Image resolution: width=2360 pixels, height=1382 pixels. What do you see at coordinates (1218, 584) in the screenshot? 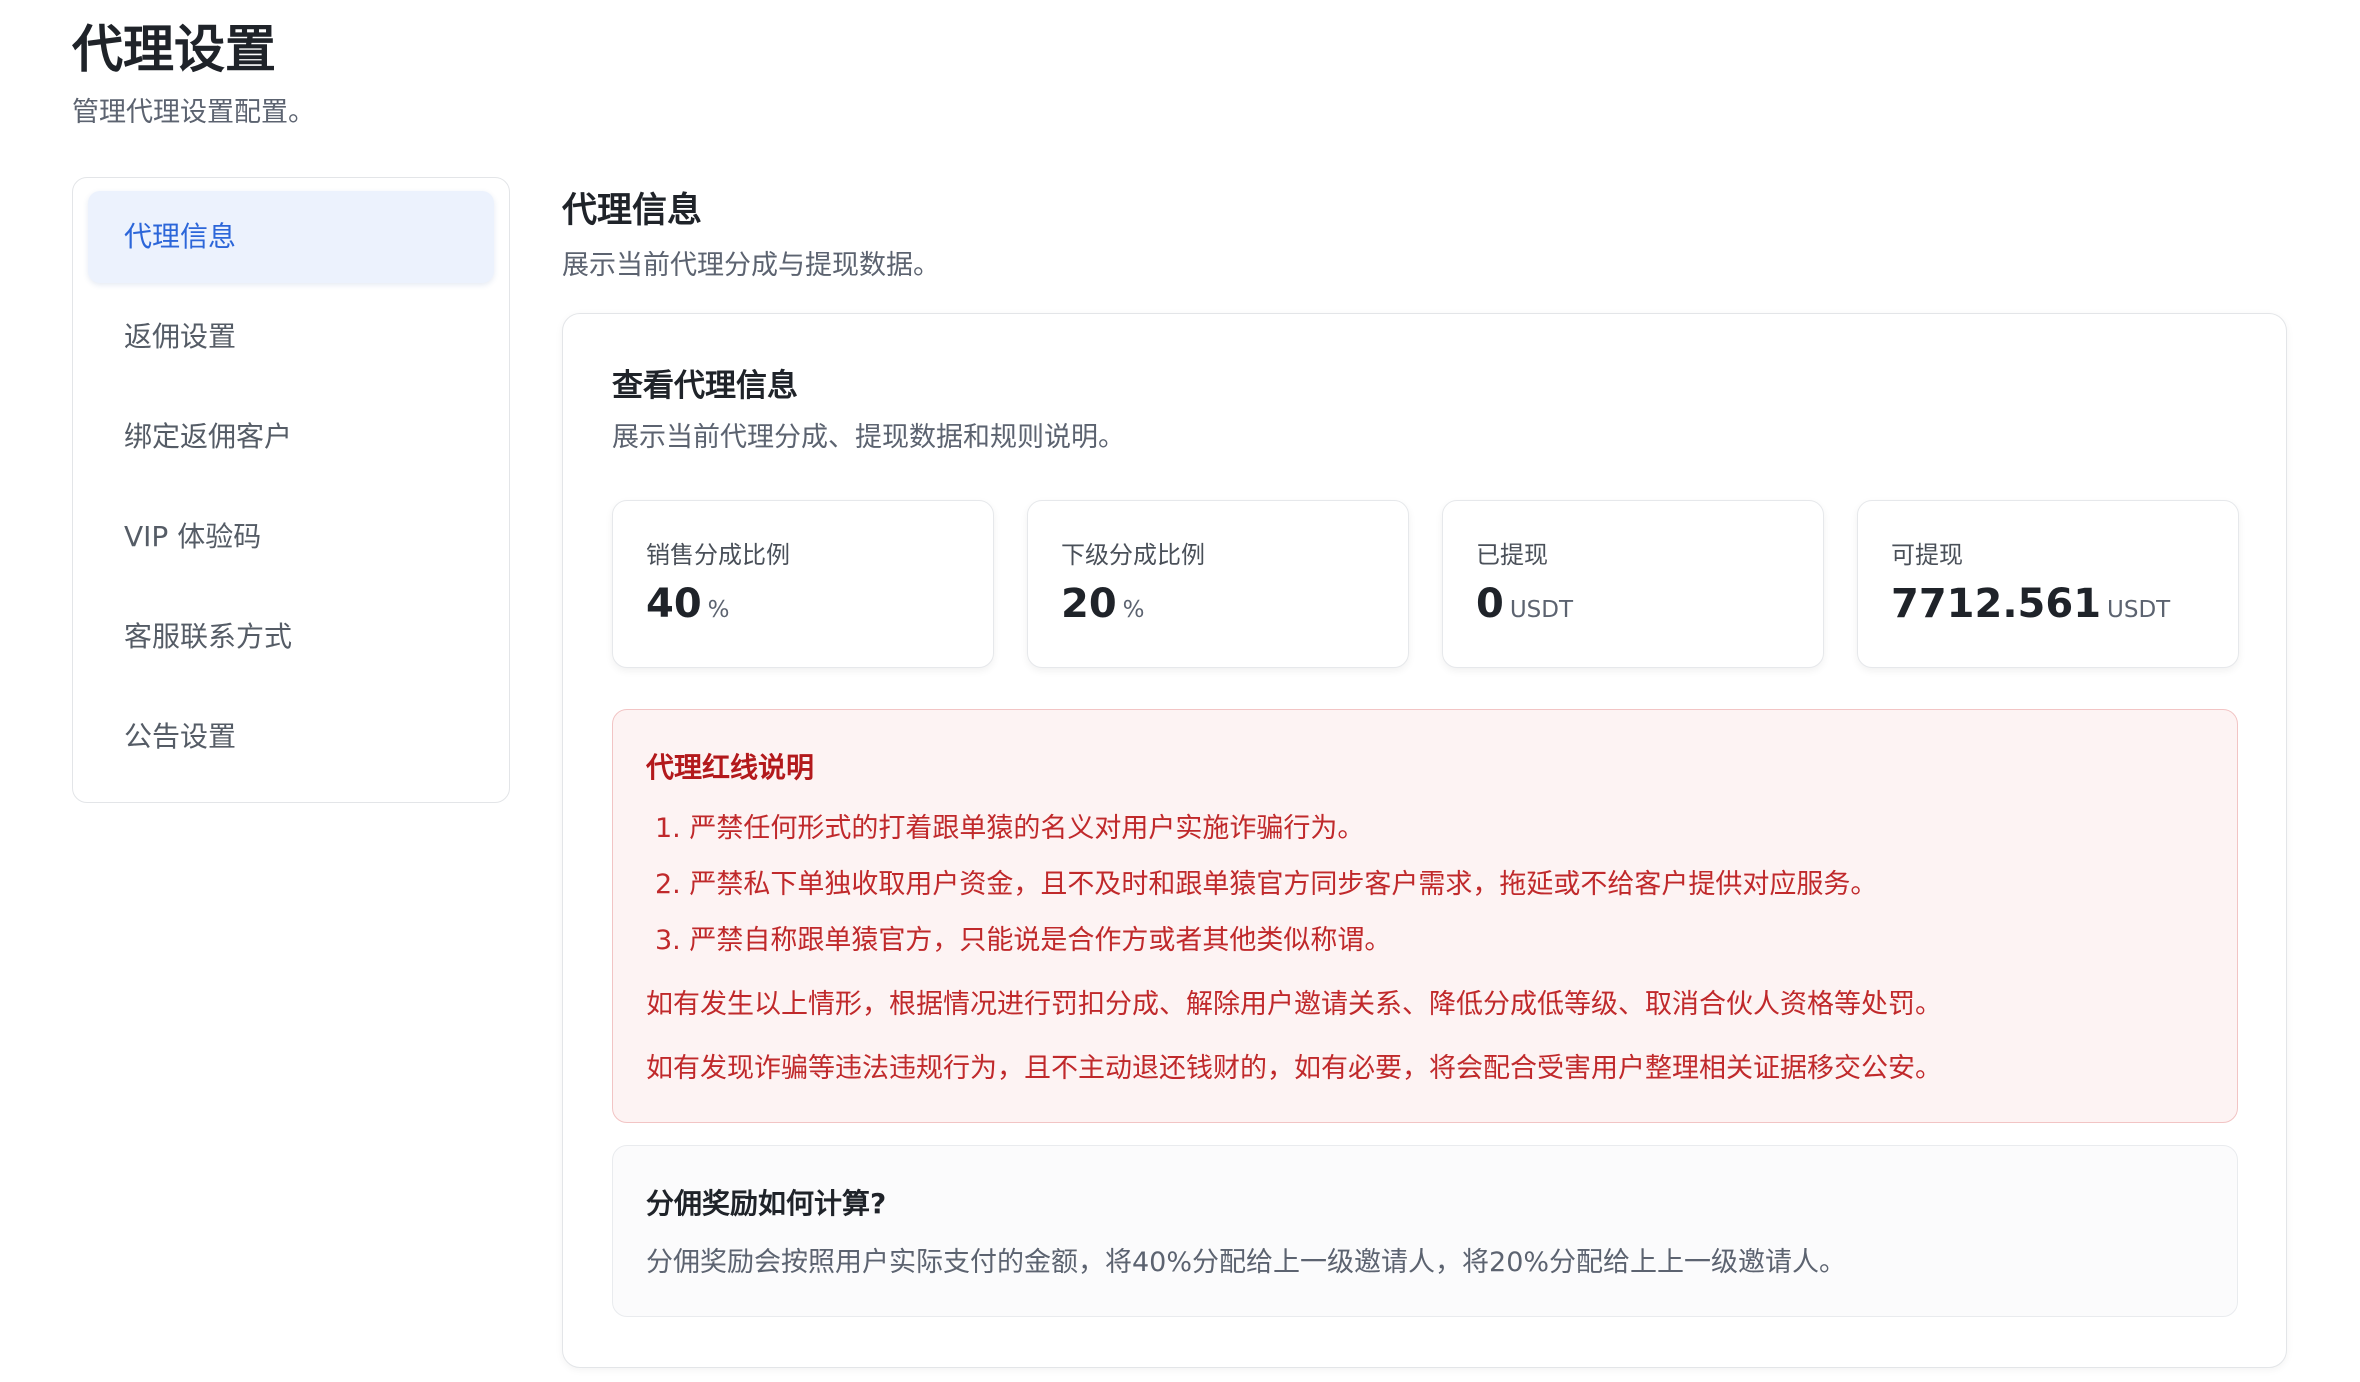
I see `stat-subordinate-share: 下级分成比例 20%` at bounding box center [1218, 584].